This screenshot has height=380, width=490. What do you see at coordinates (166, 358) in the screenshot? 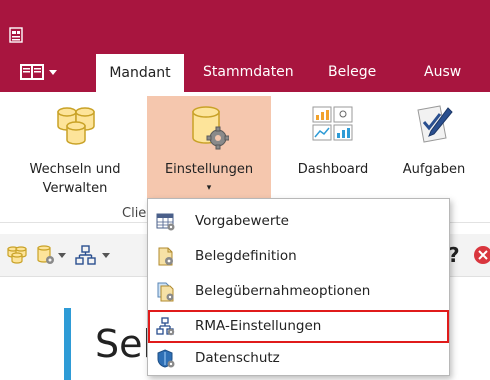
I see `shield-gear-icon` at bounding box center [166, 358].